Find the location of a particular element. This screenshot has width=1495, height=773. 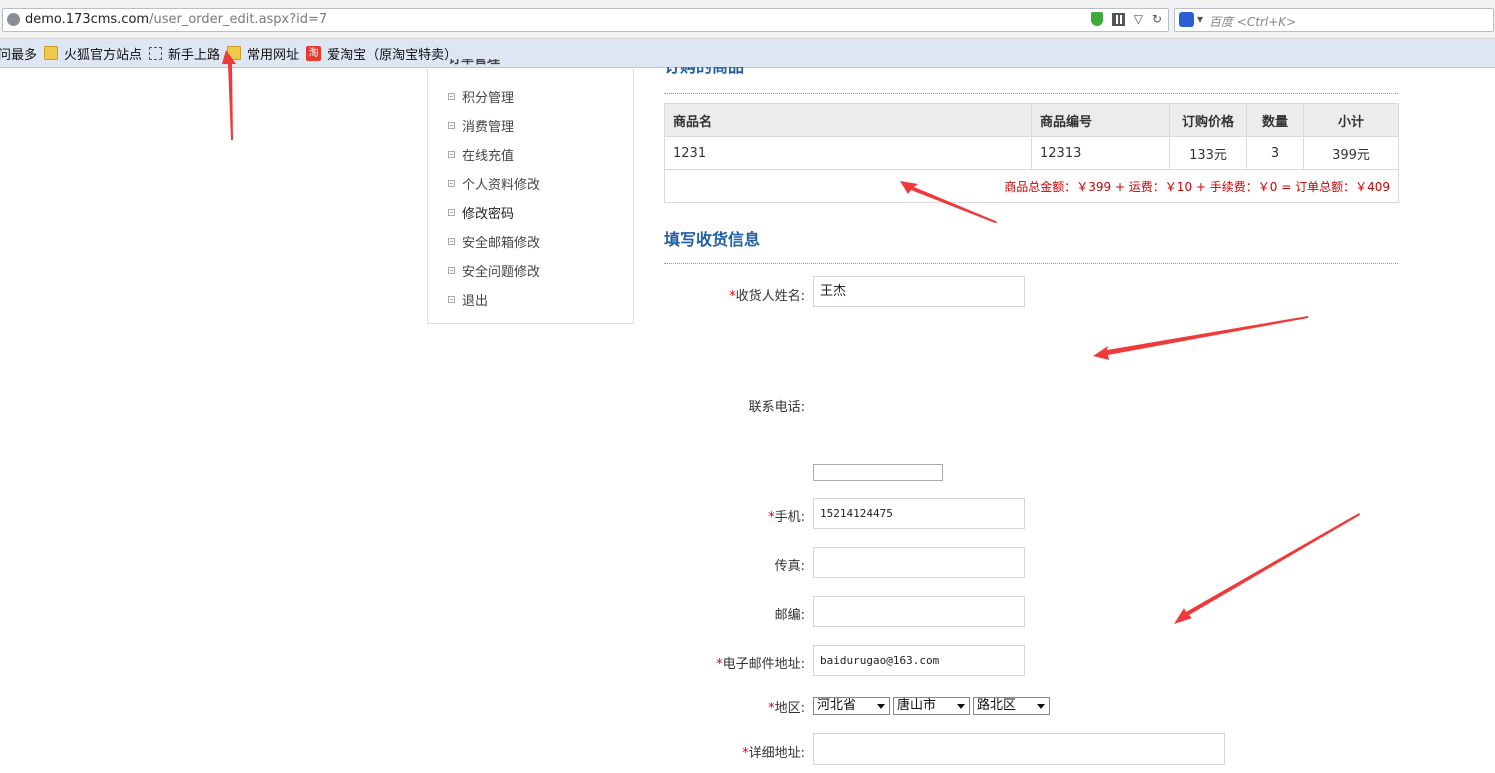

bookmark-label: 问最多 is located at coordinates (19, 55).